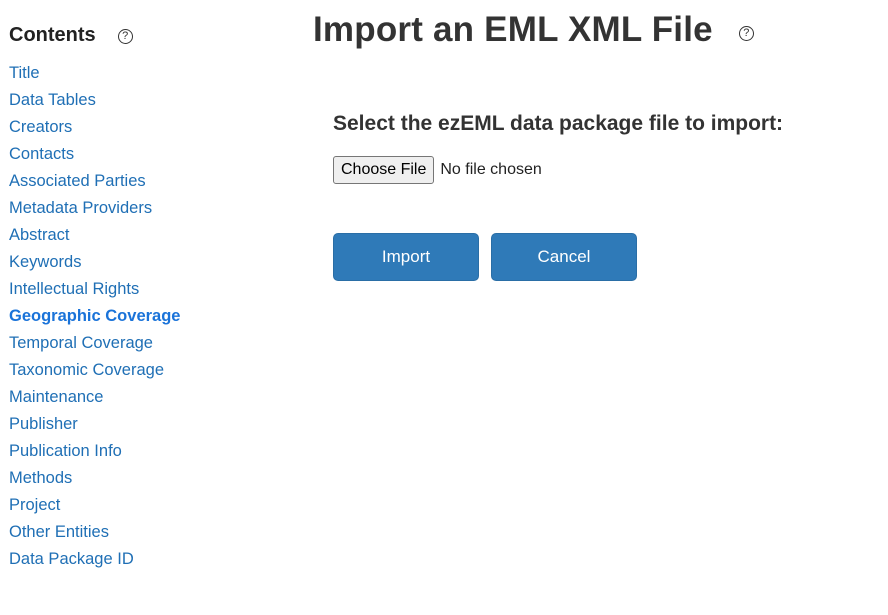  Describe the element at coordinates (139, 100) in the screenshot. I see `sidebar-item-data-tables: Data Tables` at that location.